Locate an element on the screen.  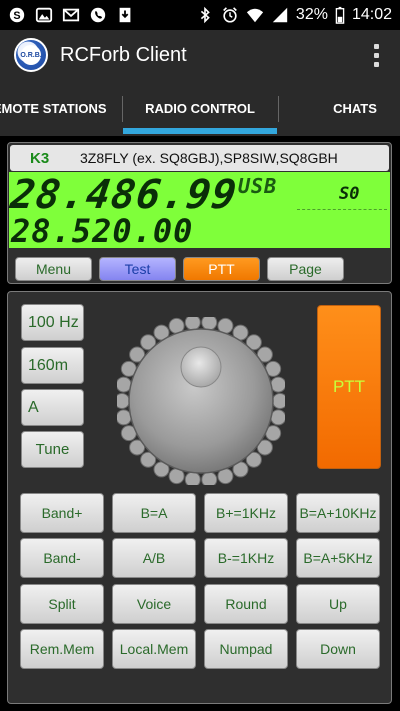
s-meter-line is located at coordinates (342, 209).